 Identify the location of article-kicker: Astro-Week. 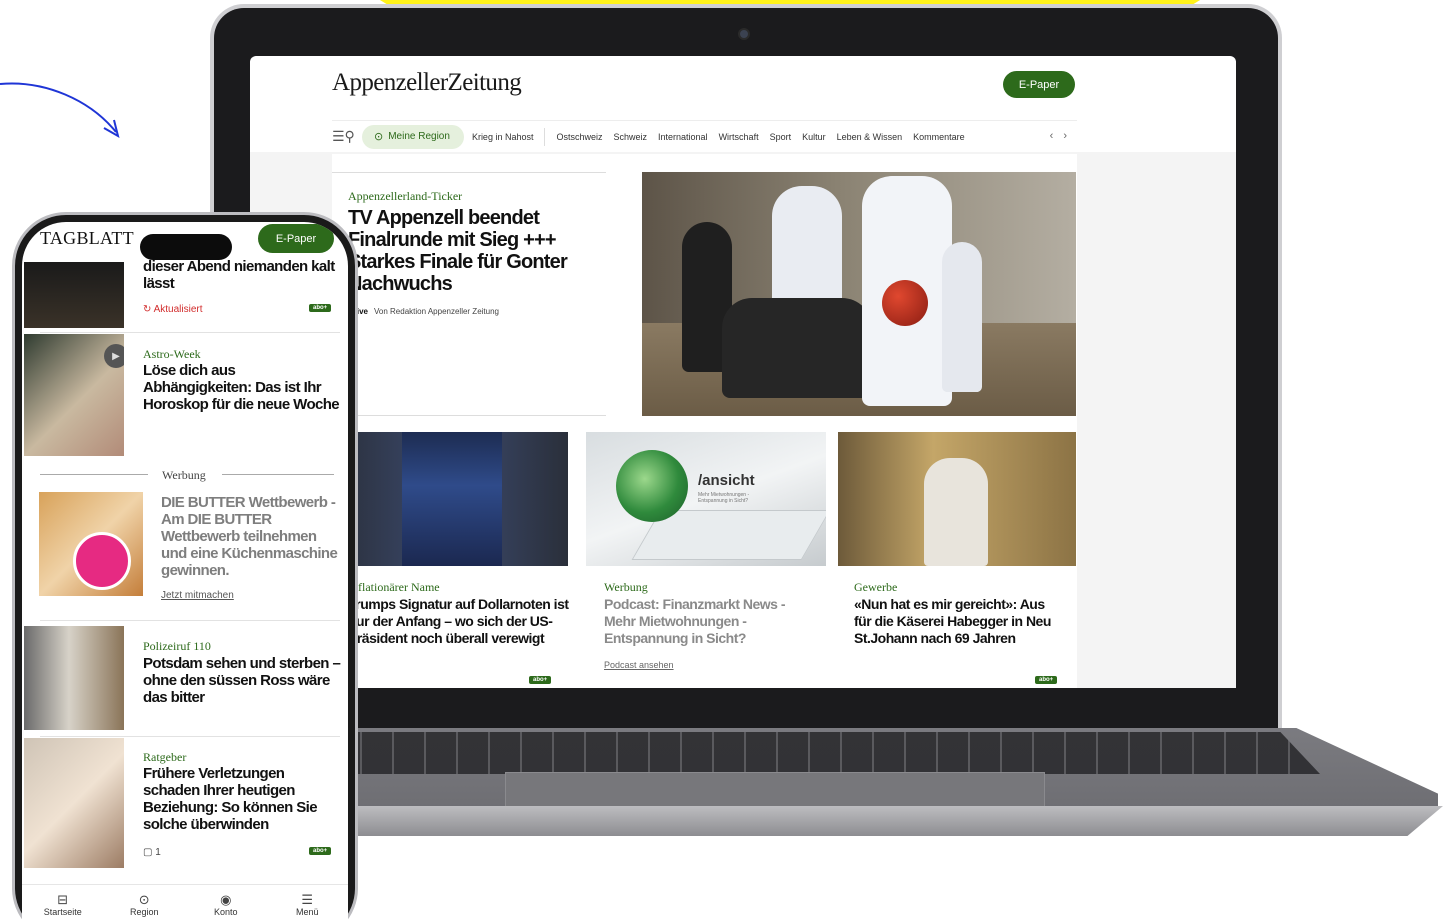
(172, 354).